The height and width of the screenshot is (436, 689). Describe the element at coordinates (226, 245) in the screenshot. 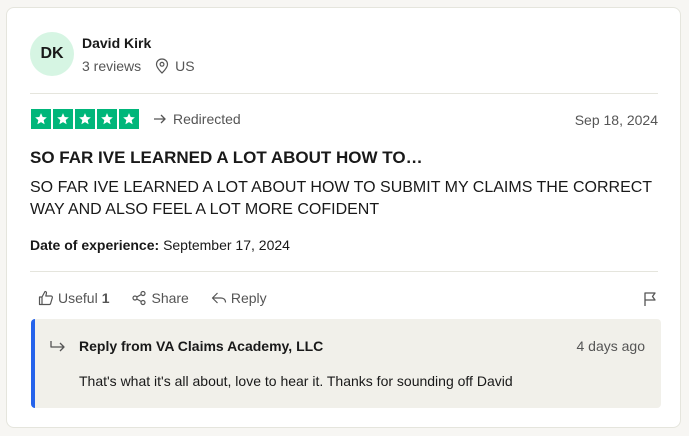

I see `experience-date: September 17, 2024` at that location.